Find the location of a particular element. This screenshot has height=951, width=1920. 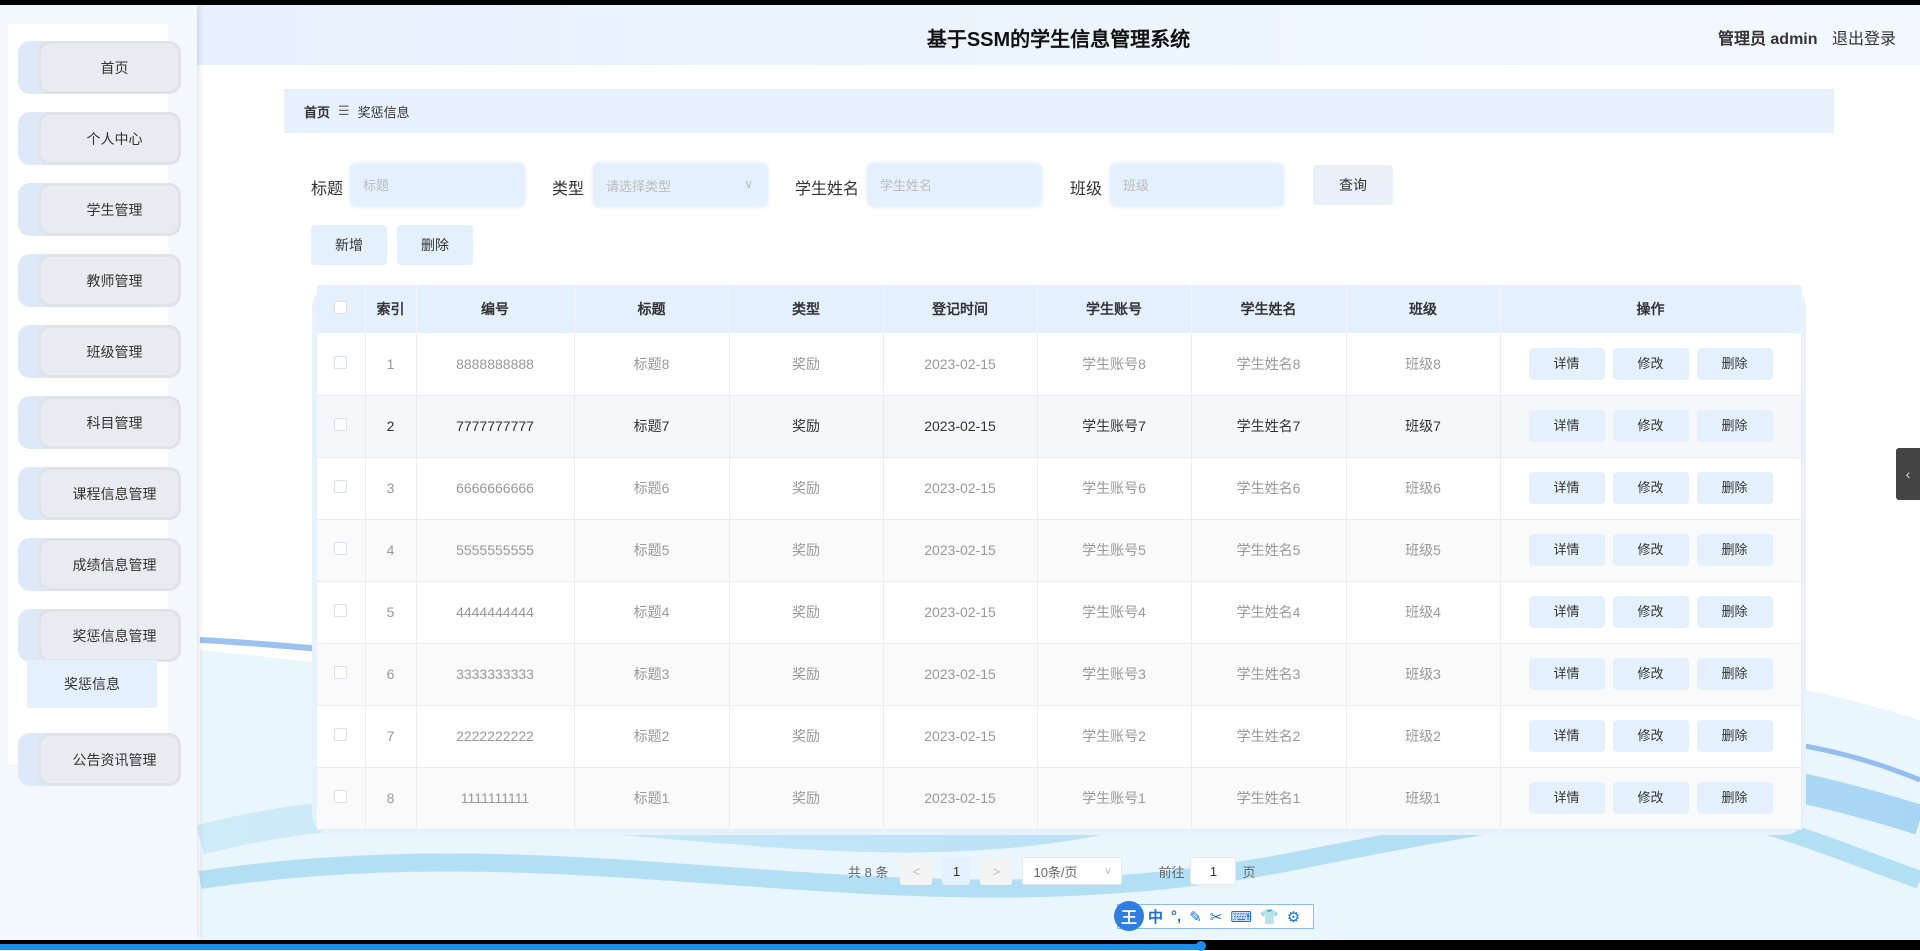

cell-cls: 班级3 is located at coordinates (1423, 674).